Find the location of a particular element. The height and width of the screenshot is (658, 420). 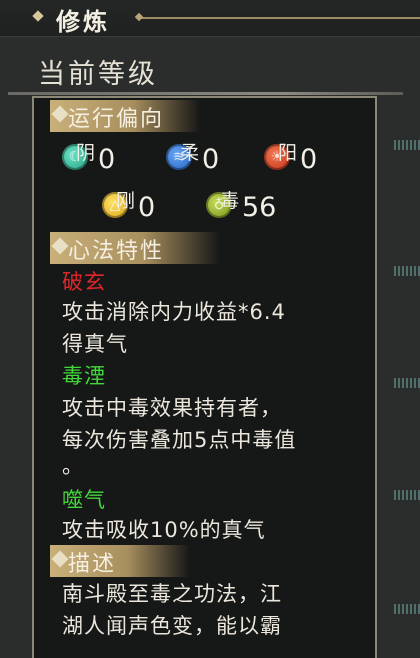

page-title: 修炼 is located at coordinates (83, 22).